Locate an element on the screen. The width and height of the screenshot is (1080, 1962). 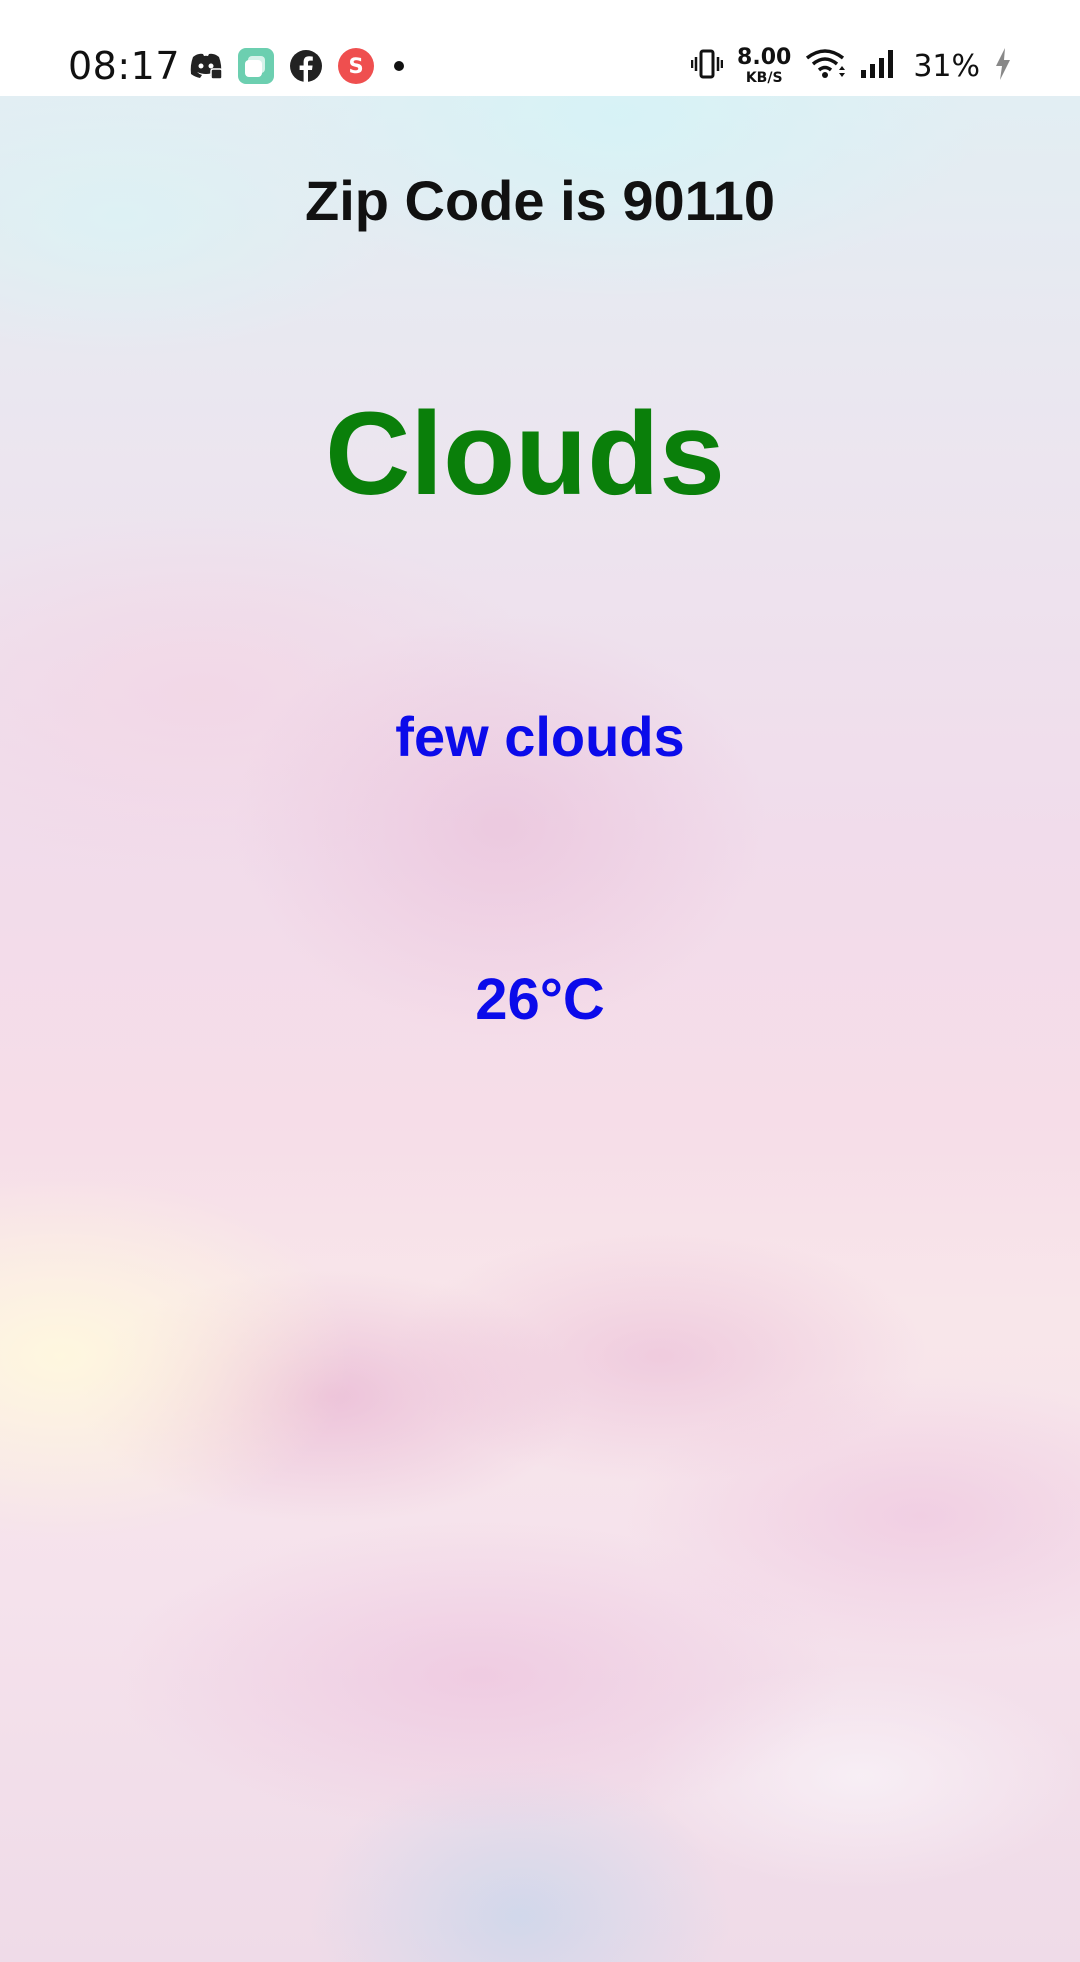
app-square-icon is located at coordinates (256, 66).